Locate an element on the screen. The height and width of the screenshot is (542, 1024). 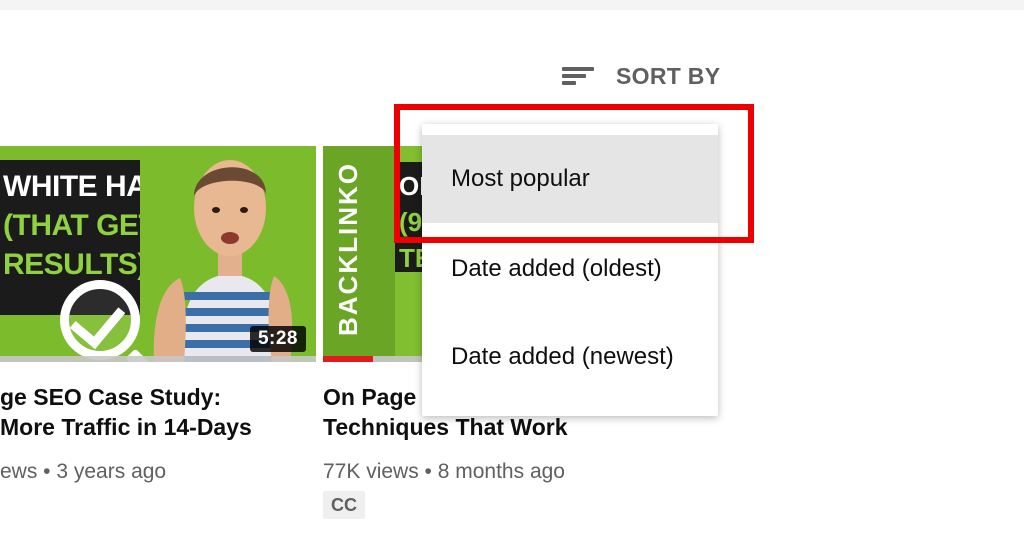
top-bar is located at coordinates (512, 5).